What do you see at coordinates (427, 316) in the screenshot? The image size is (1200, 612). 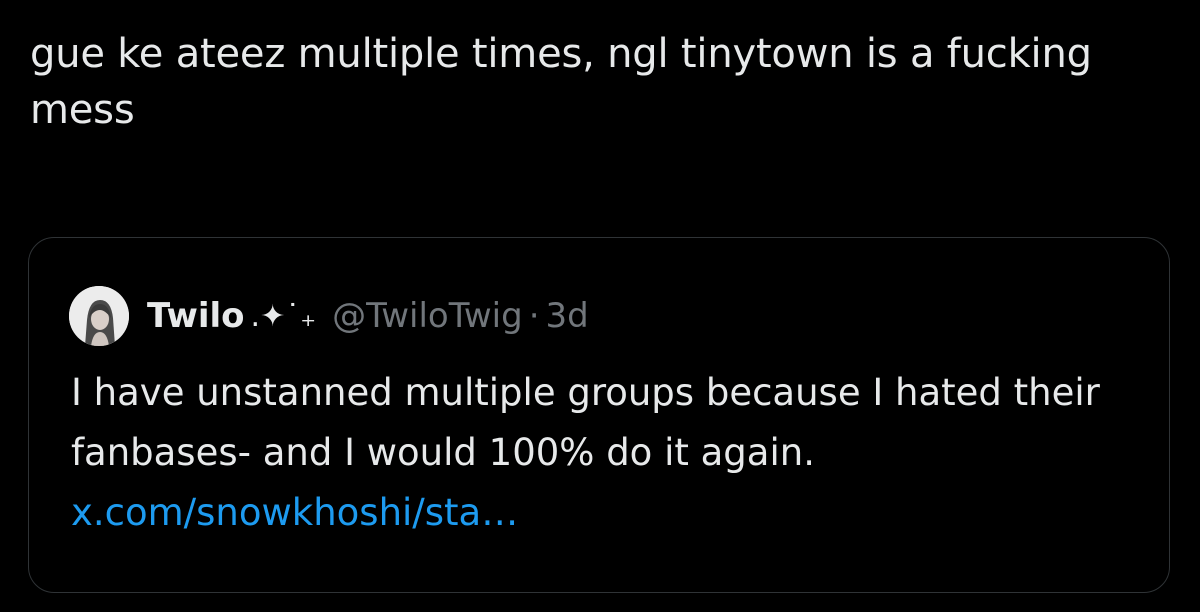 I see `user-handle: @TwiloTwig` at bounding box center [427, 316].